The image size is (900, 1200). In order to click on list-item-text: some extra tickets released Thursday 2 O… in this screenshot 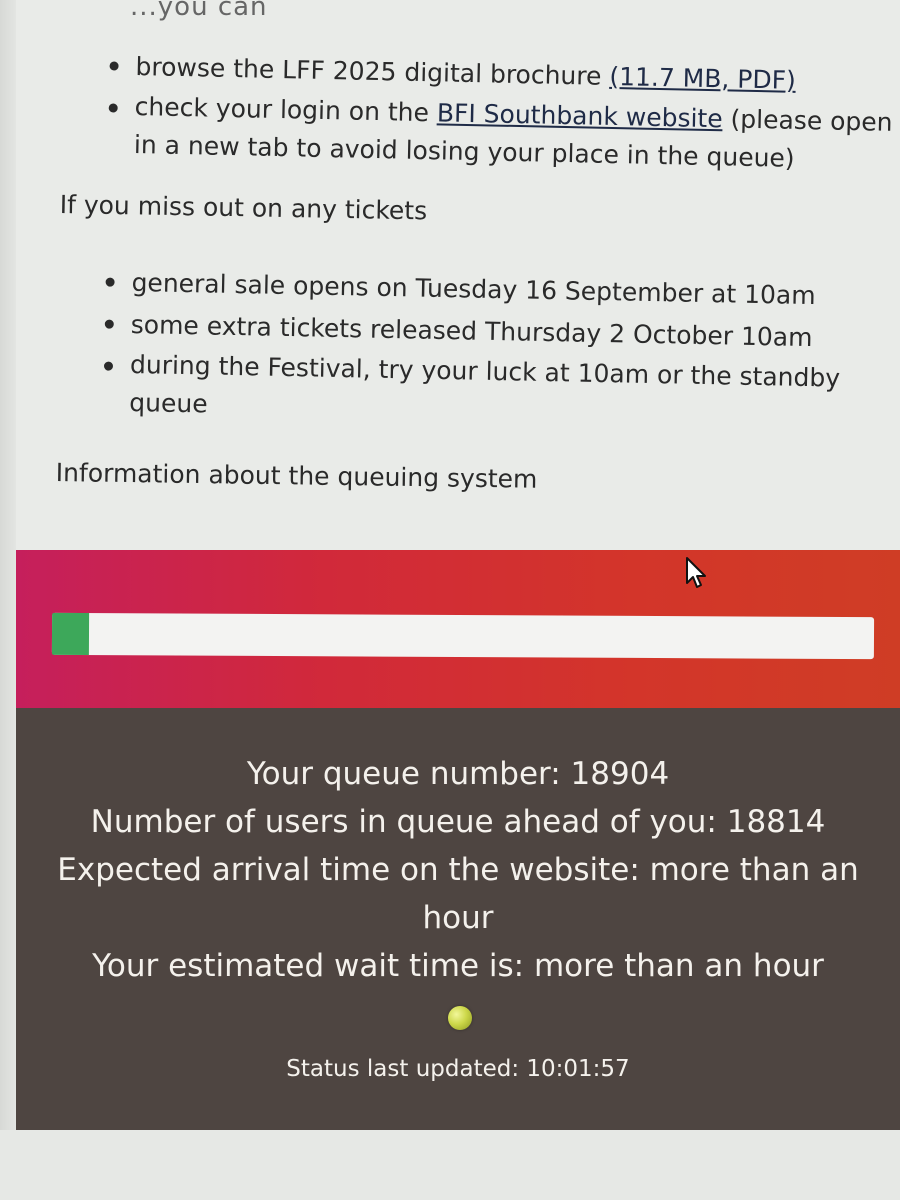, I will do `click(471, 331)`.